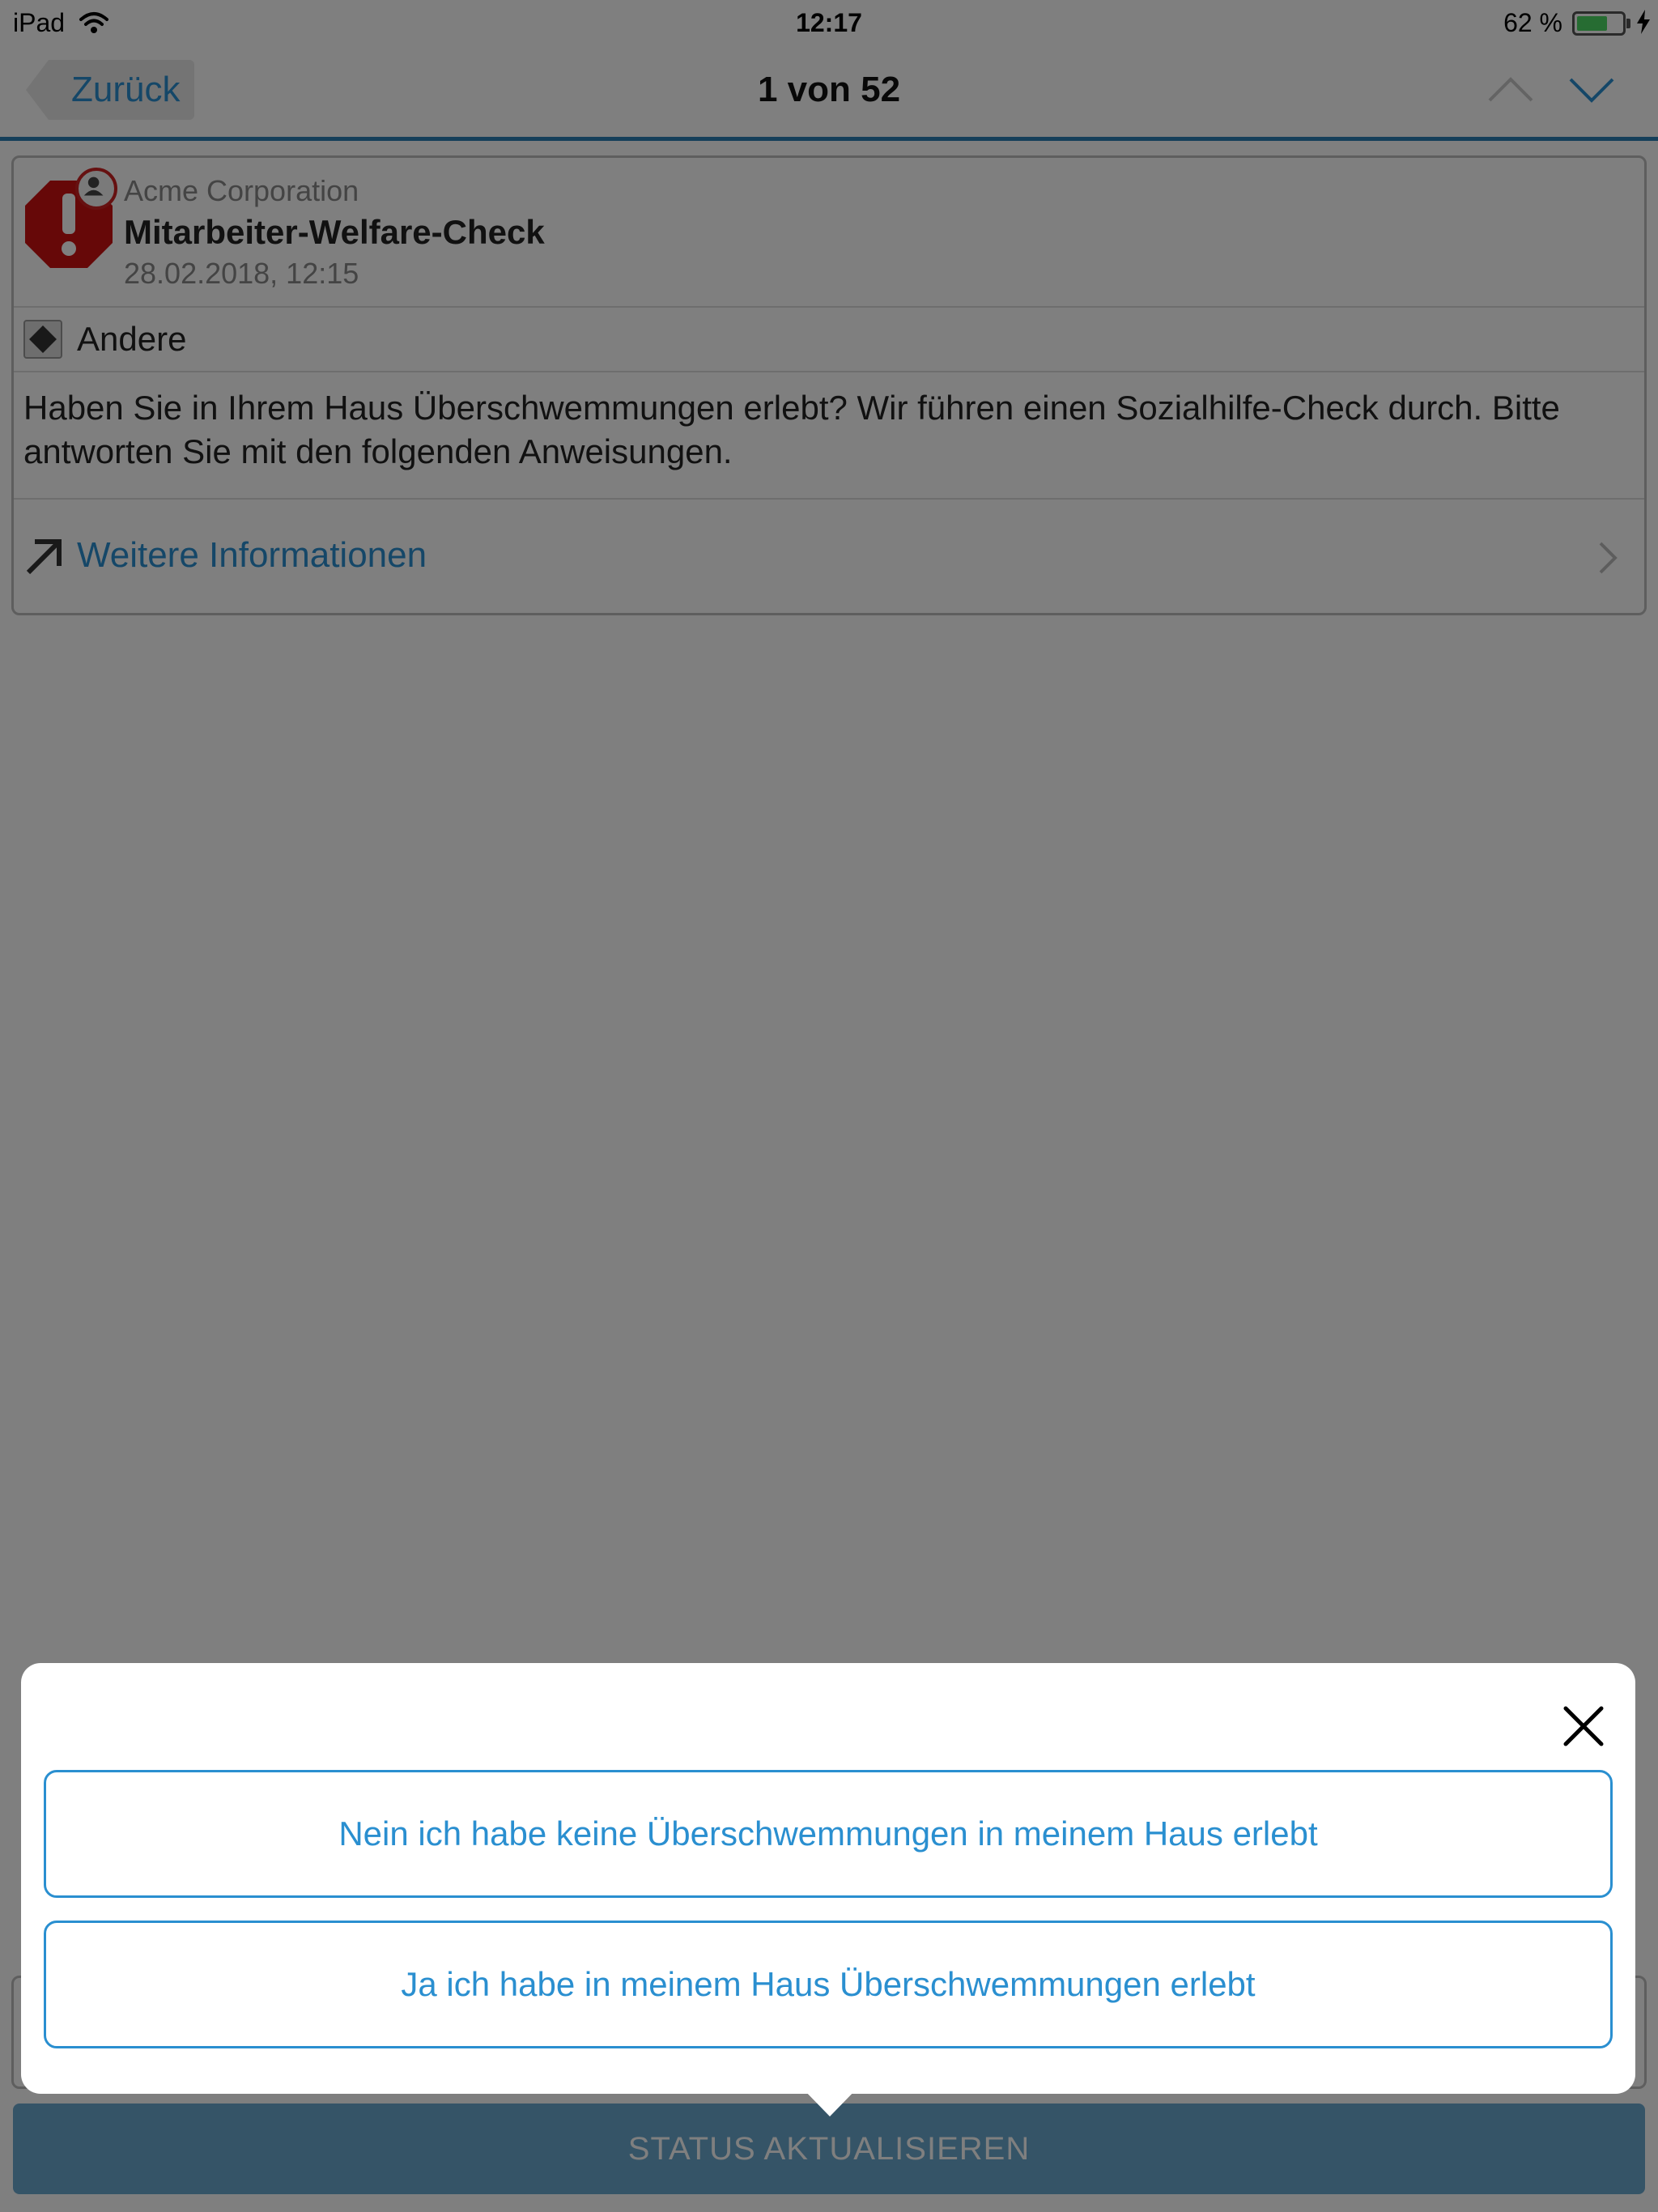 The width and height of the screenshot is (1658, 2212). I want to click on close-icon, so click(1583, 1727).